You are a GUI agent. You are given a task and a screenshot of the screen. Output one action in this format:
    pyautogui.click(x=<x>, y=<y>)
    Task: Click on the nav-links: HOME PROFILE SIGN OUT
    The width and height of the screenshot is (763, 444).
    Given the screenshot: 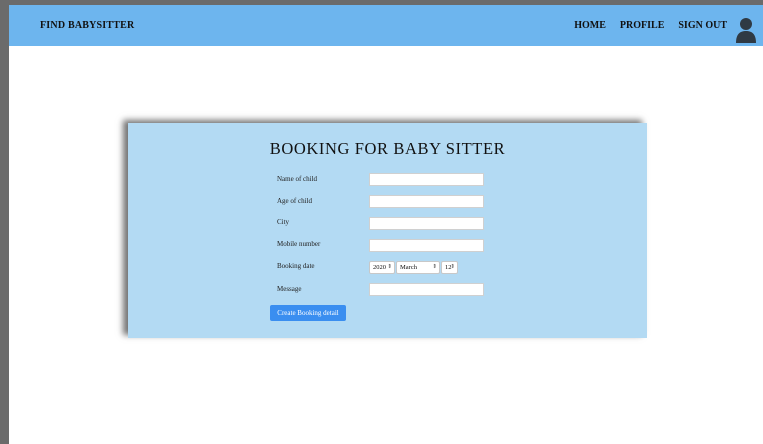 What is the action you would take?
    pyautogui.click(x=650, y=25)
    